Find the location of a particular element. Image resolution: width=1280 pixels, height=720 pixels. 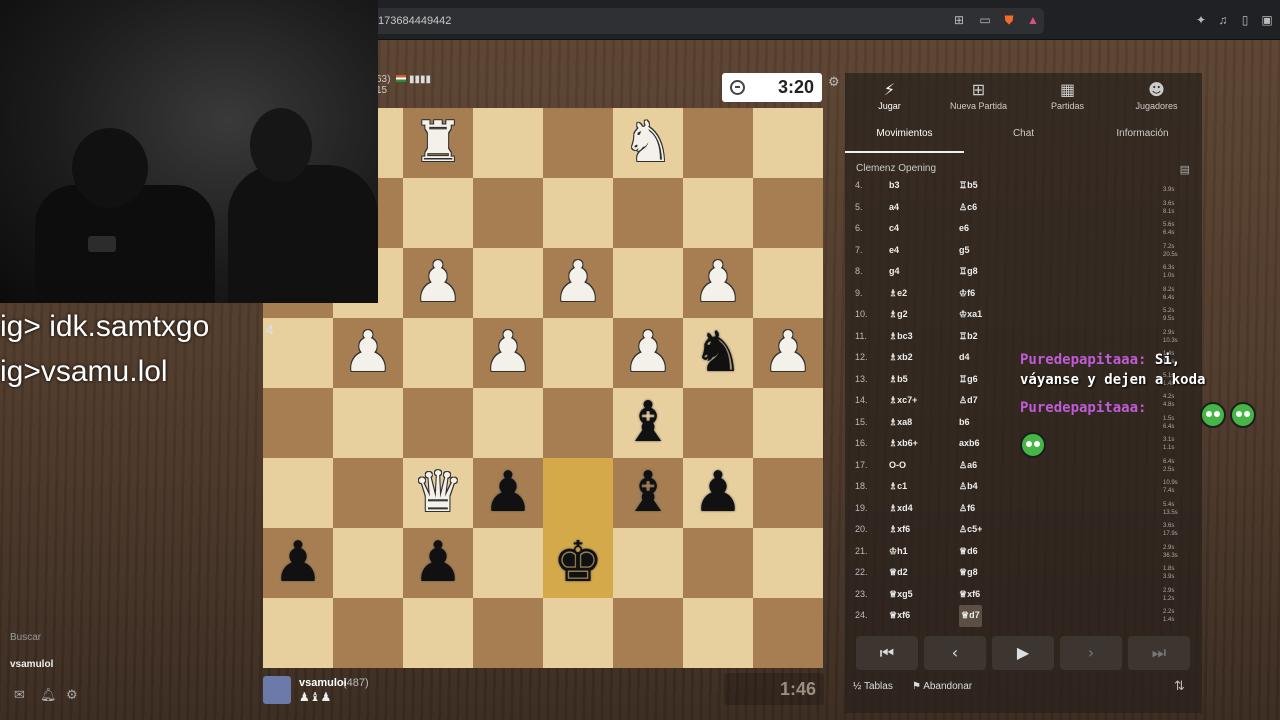

flip-board-icon: ⇅ is located at coordinates (1179, 686).